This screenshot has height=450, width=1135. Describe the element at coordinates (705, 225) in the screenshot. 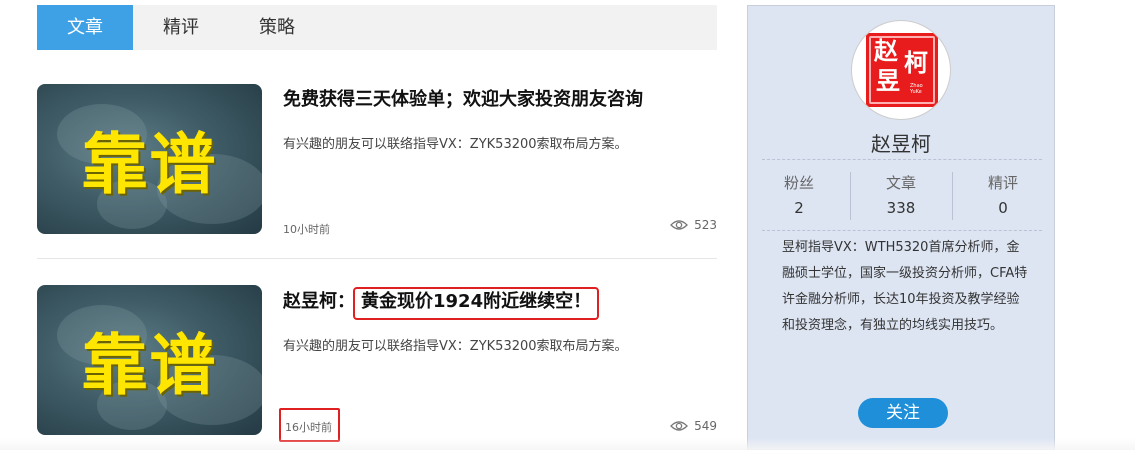

I see `view-count-value: 523` at that location.